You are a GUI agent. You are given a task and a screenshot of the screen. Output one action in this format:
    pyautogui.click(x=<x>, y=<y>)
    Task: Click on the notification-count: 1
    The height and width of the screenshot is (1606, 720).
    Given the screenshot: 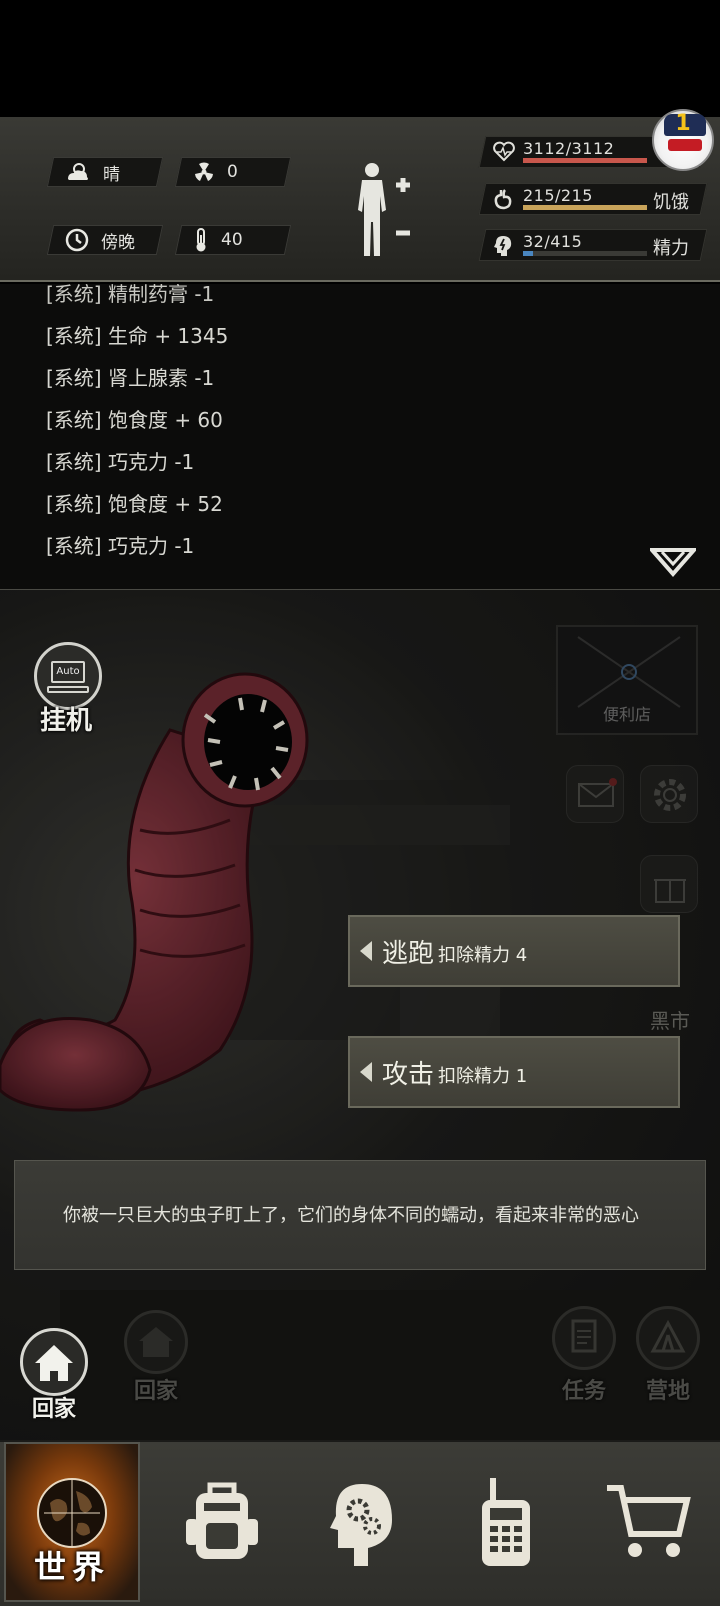 What is the action you would take?
    pyautogui.click(x=683, y=123)
    